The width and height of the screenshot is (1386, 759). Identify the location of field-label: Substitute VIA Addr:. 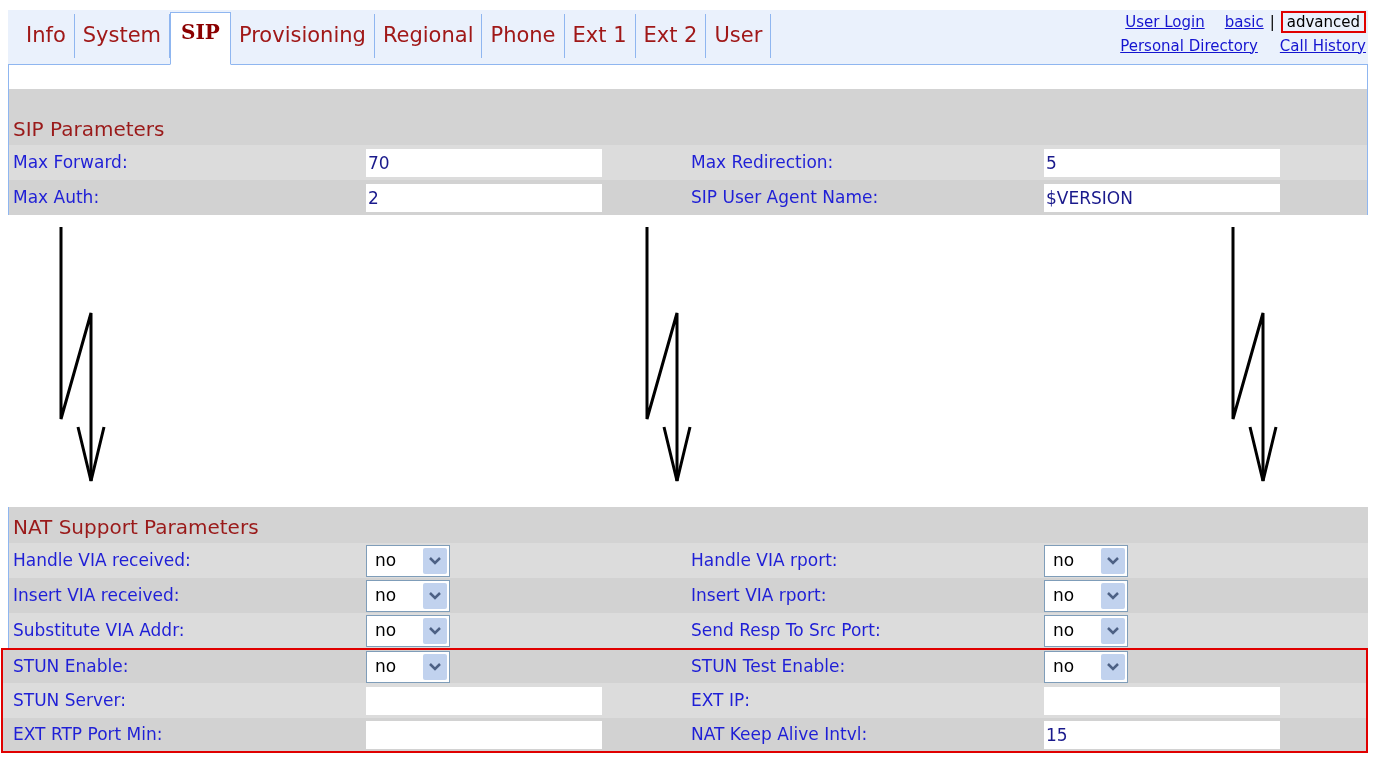
(99, 630).